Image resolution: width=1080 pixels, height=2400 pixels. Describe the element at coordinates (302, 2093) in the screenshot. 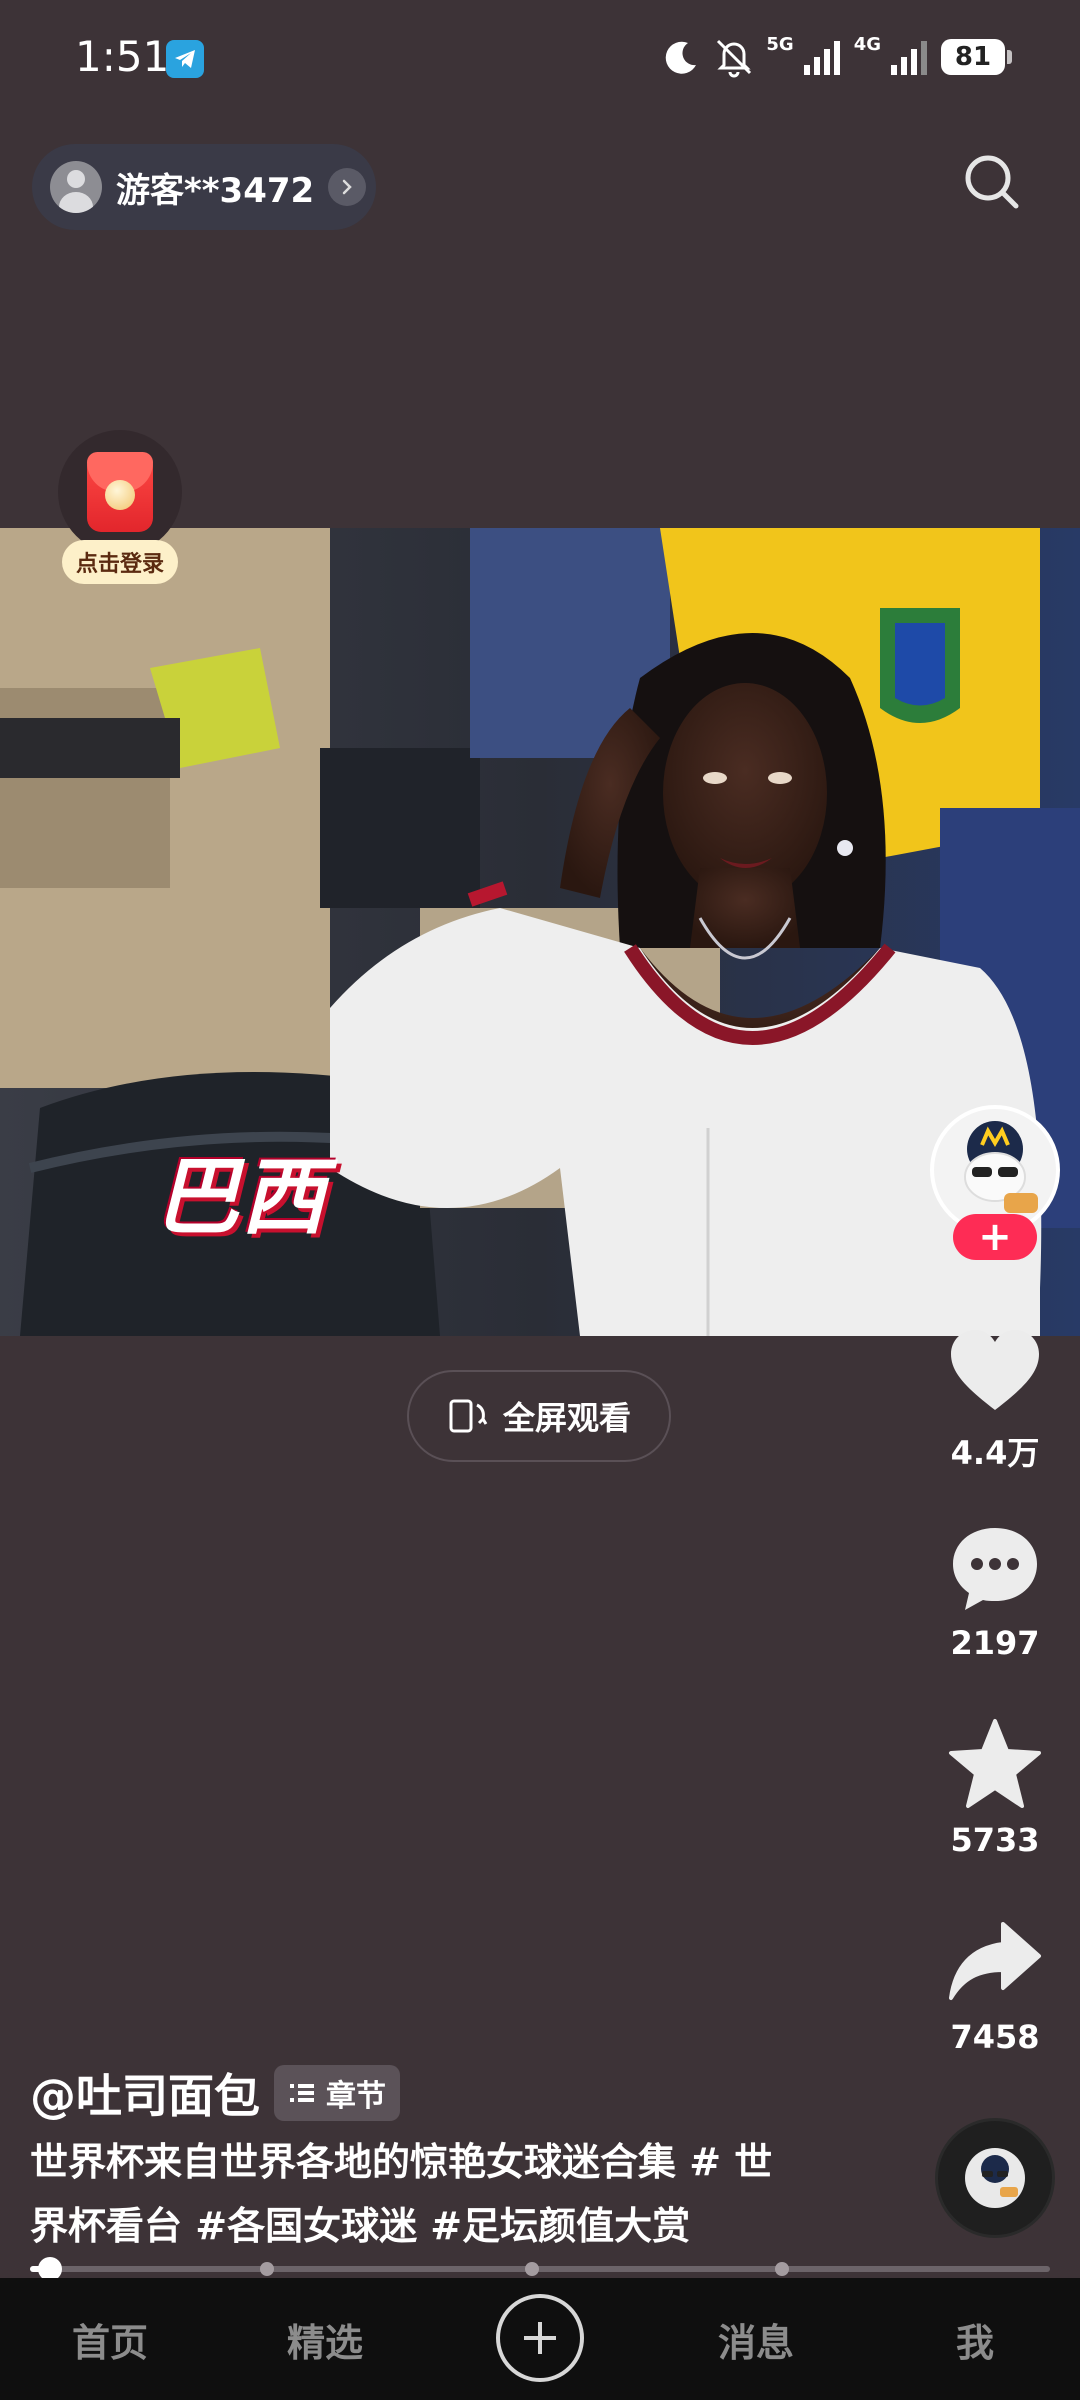

I see `list-icon` at that location.